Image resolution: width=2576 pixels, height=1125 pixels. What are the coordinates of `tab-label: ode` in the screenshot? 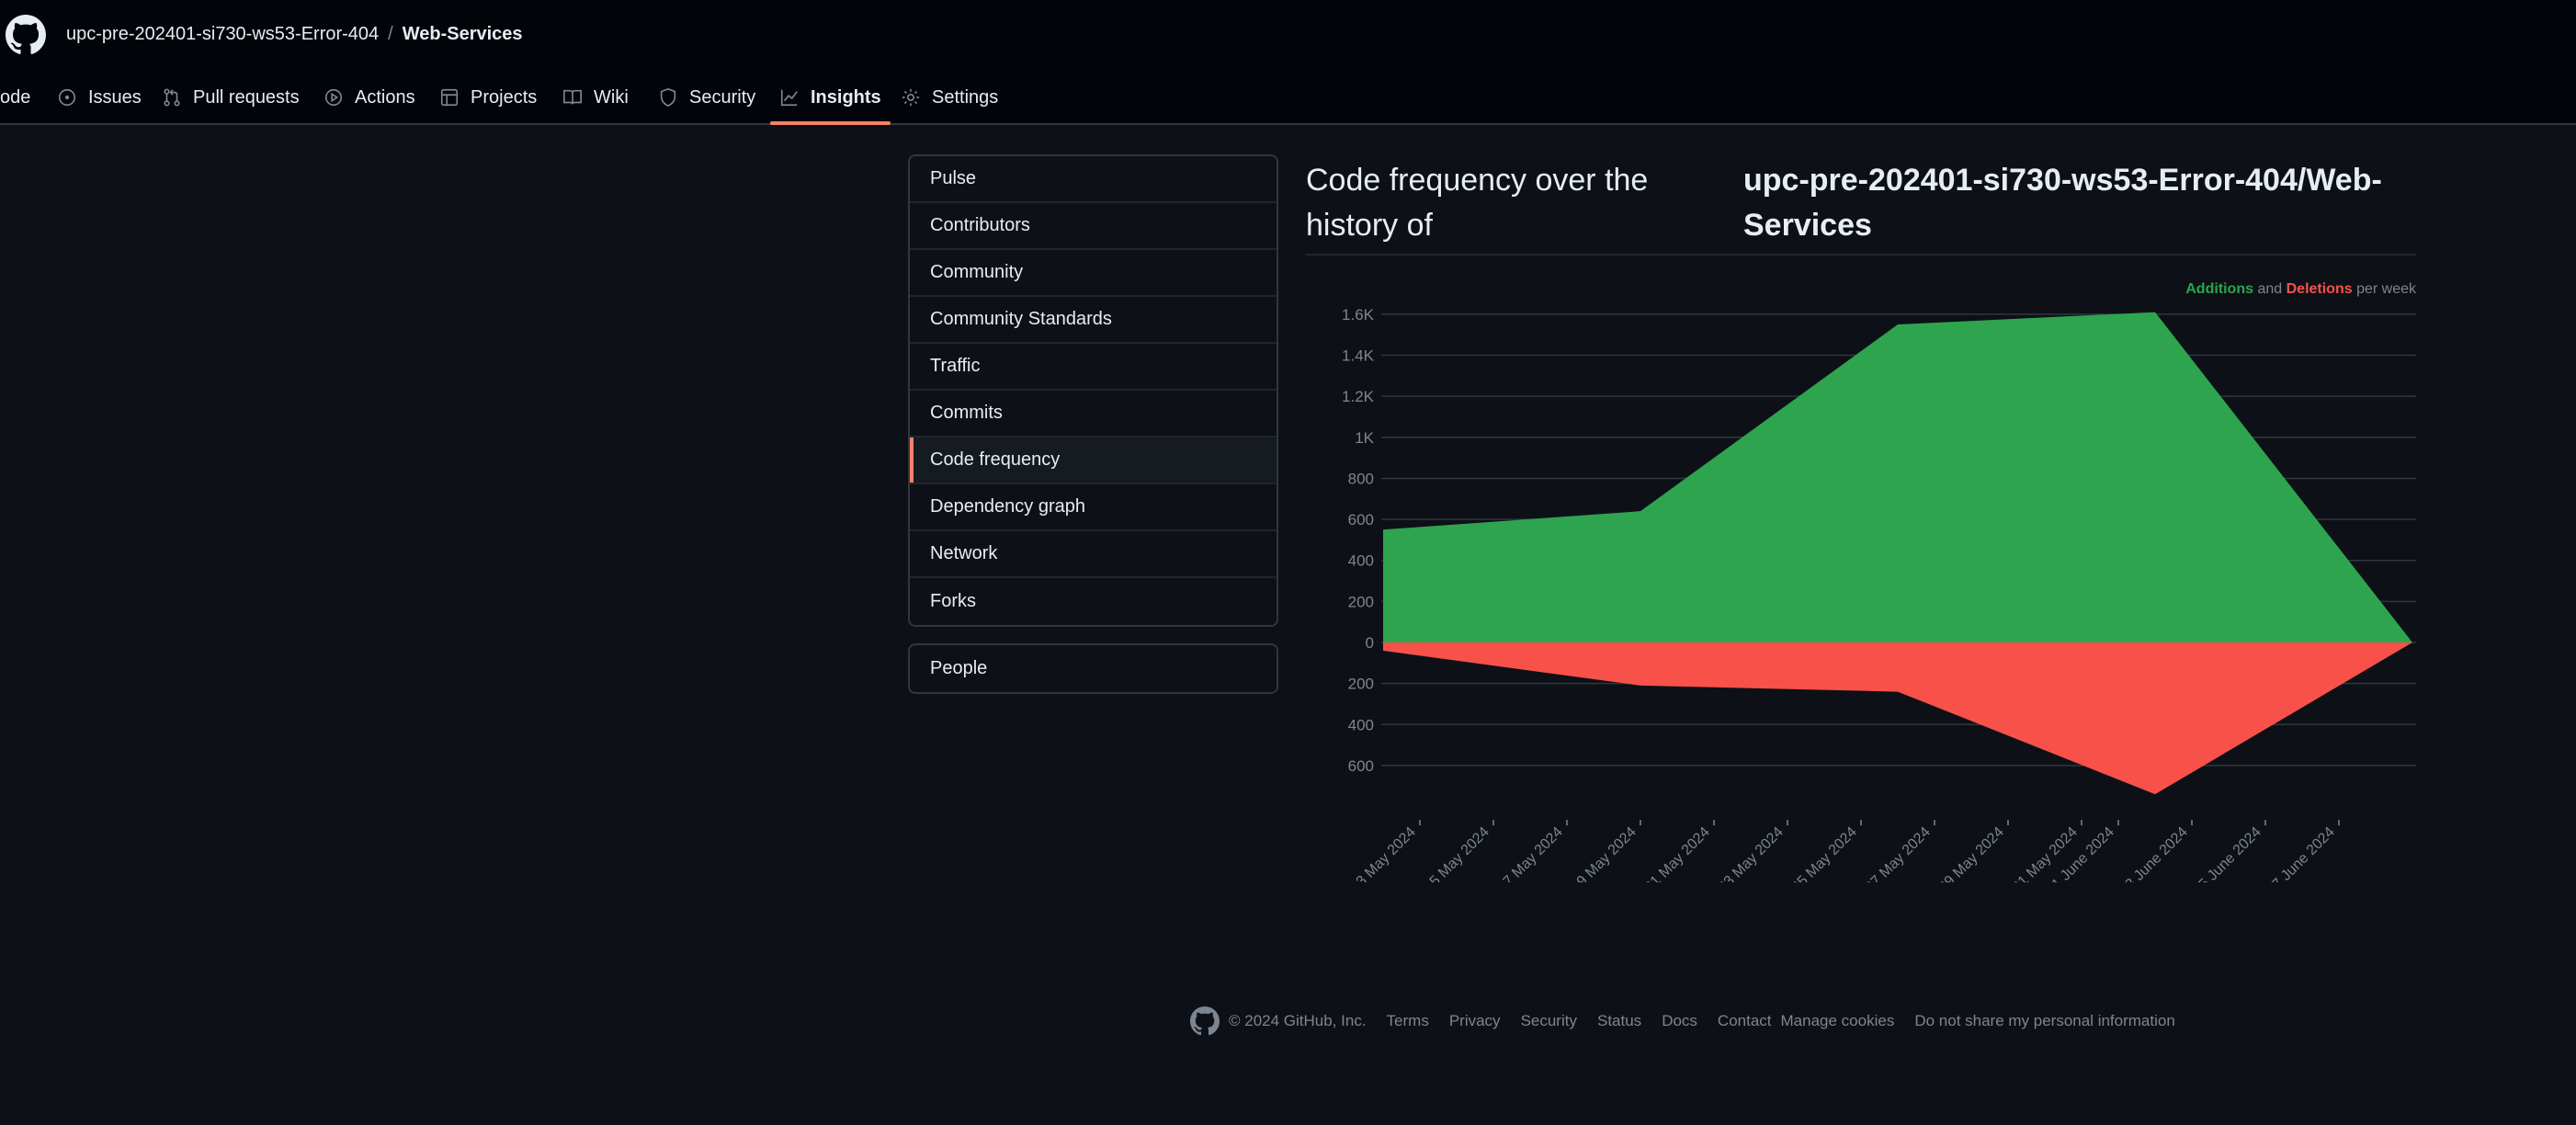 It's located at (15, 97).